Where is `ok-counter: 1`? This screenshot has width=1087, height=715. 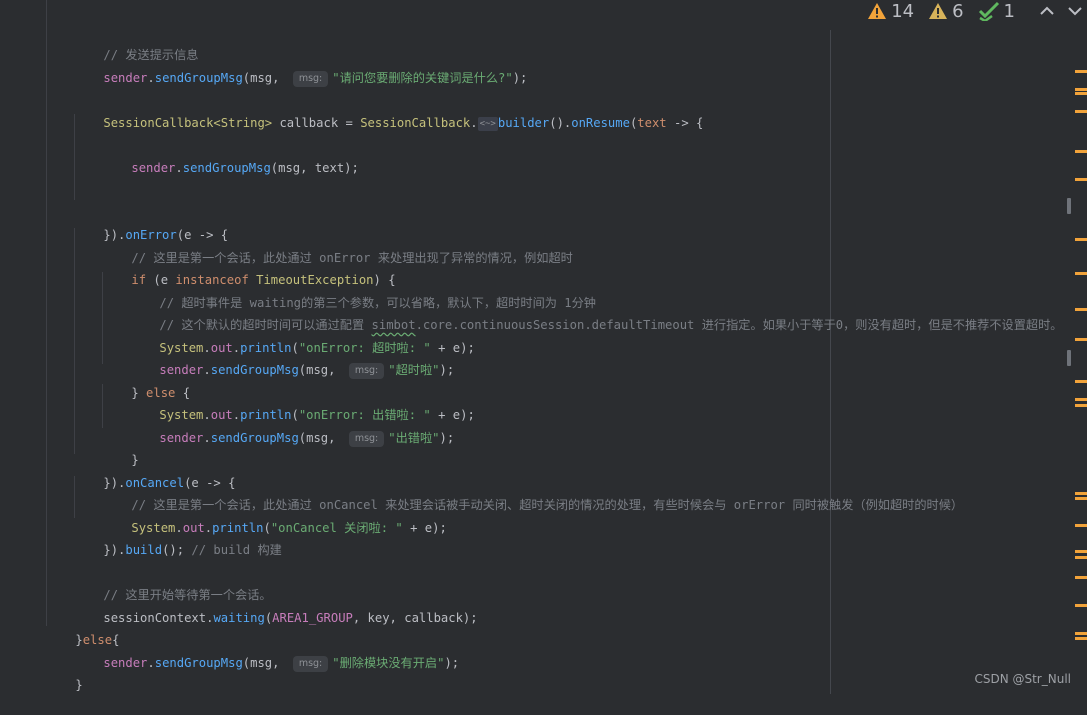 ok-counter: 1 is located at coordinates (996, 11).